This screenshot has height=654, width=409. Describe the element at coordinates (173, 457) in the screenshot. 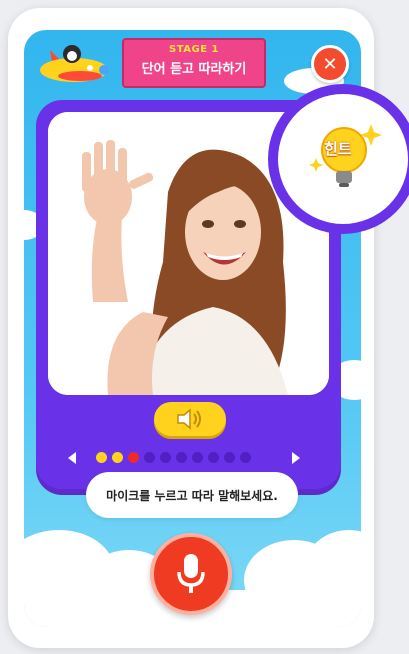

I see `progress-dots` at that location.